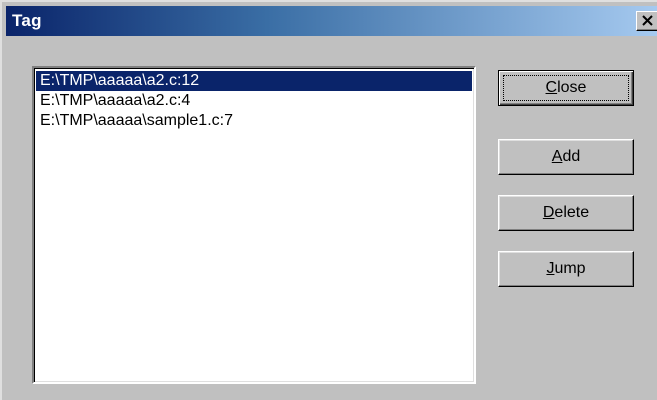 This screenshot has height=400, width=657. I want to click on jump-button: Jump, so click(566, 269).